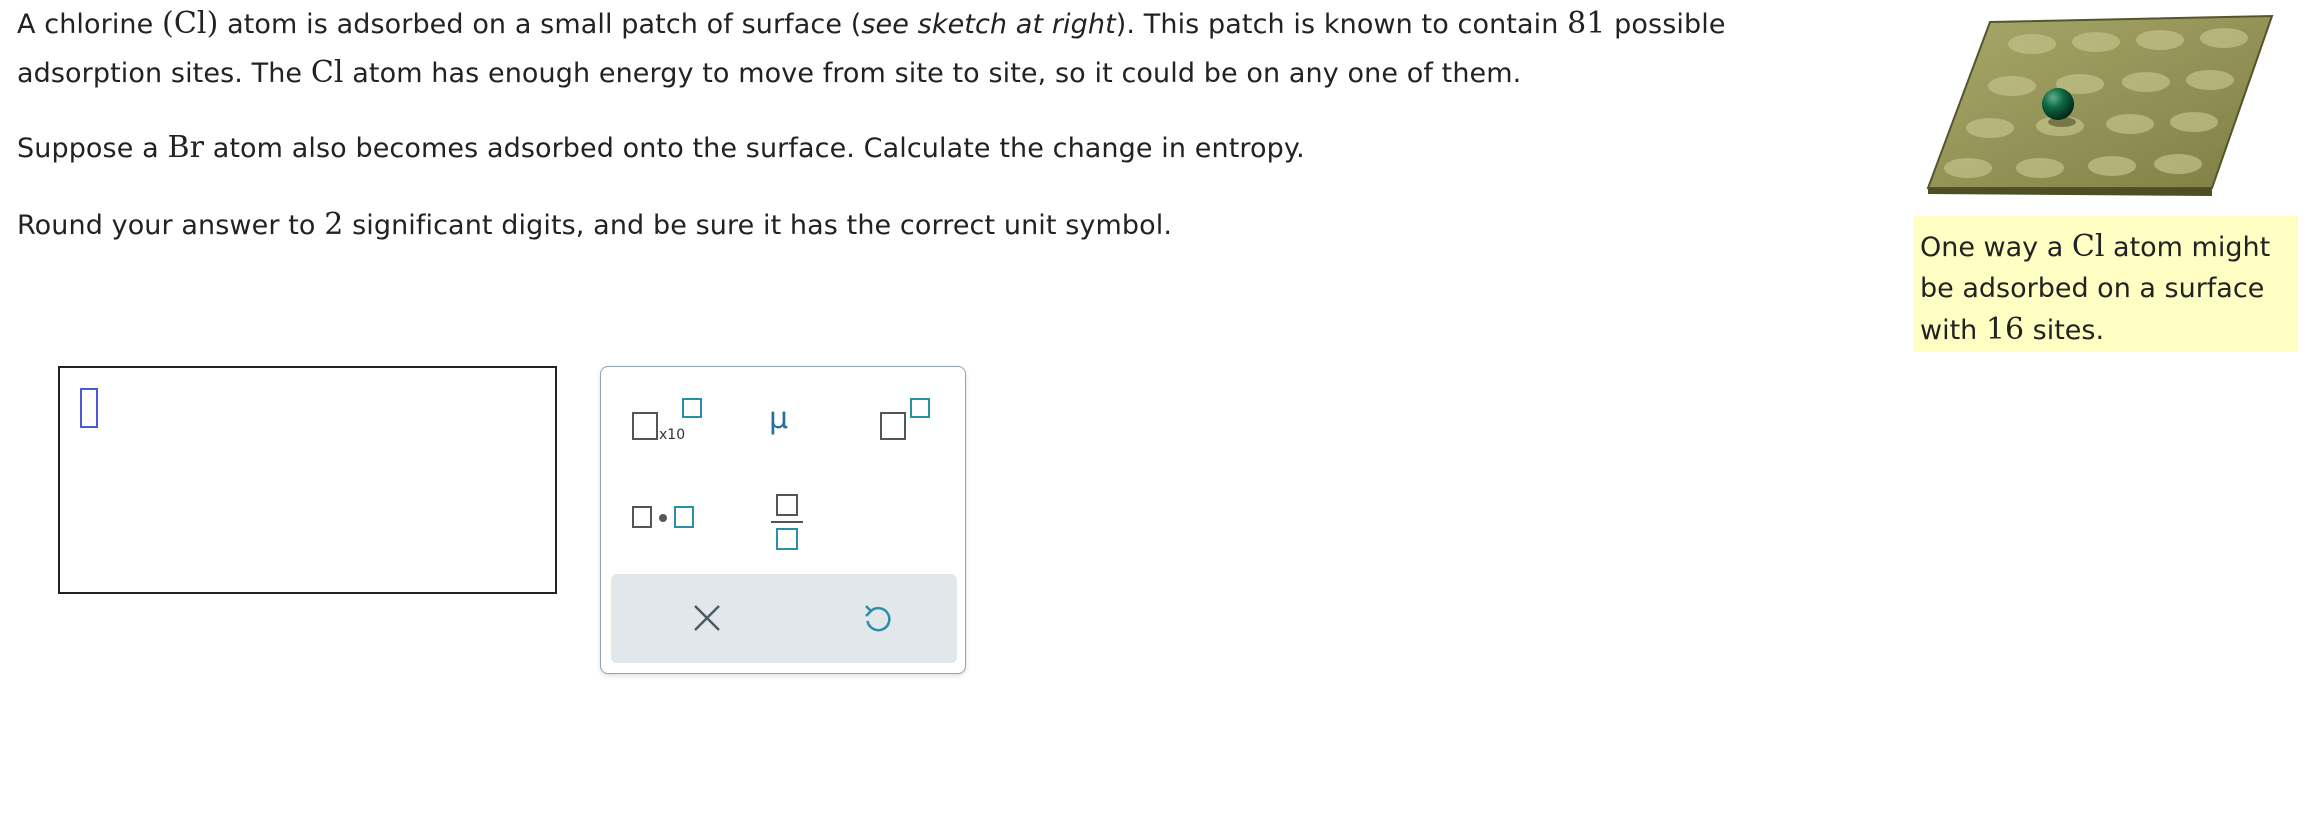 This screenshot has height=825, width=2319. Describe the element at coordinates (788, 523) in the screenshot. I see `fraction-button` at that location.